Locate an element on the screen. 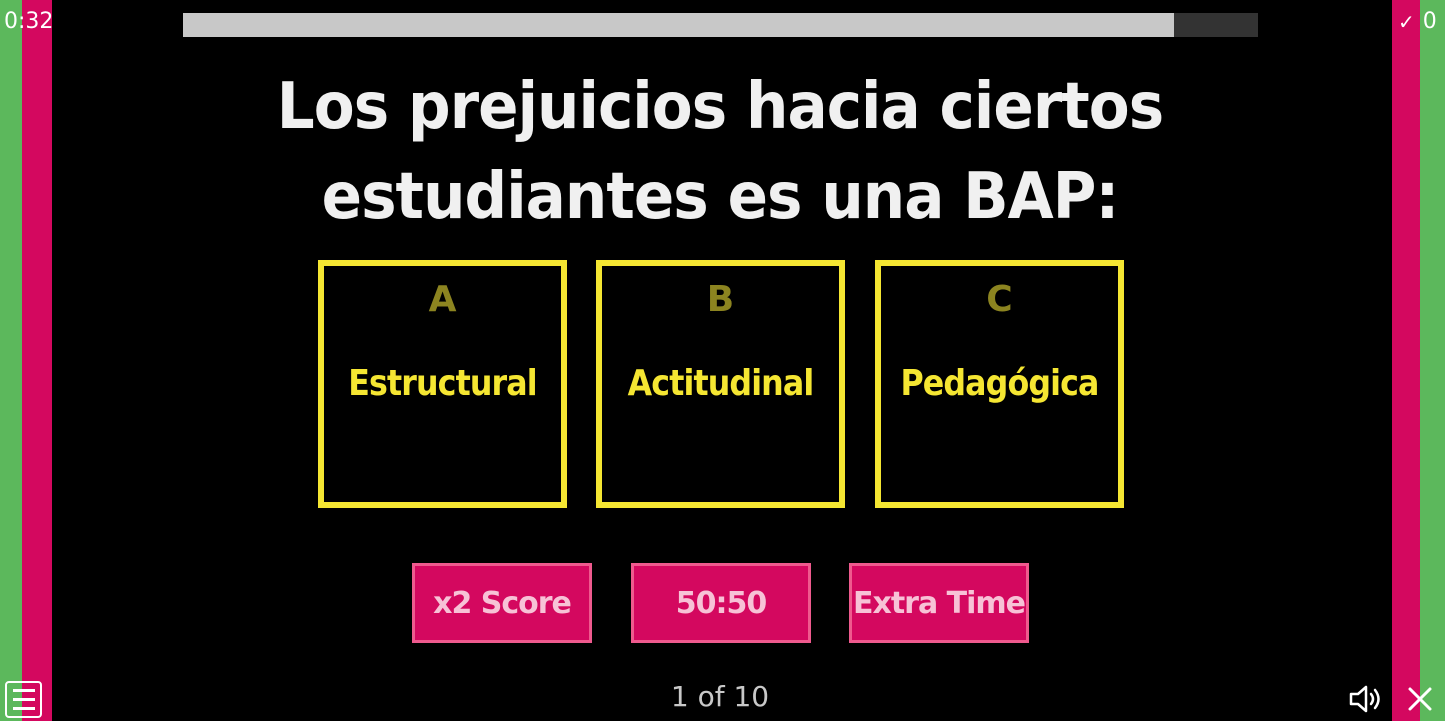 The height and width of the screenshot is (721, 1445). fifty-fifty-button: 50:50 is located at coordinates (721, 603).